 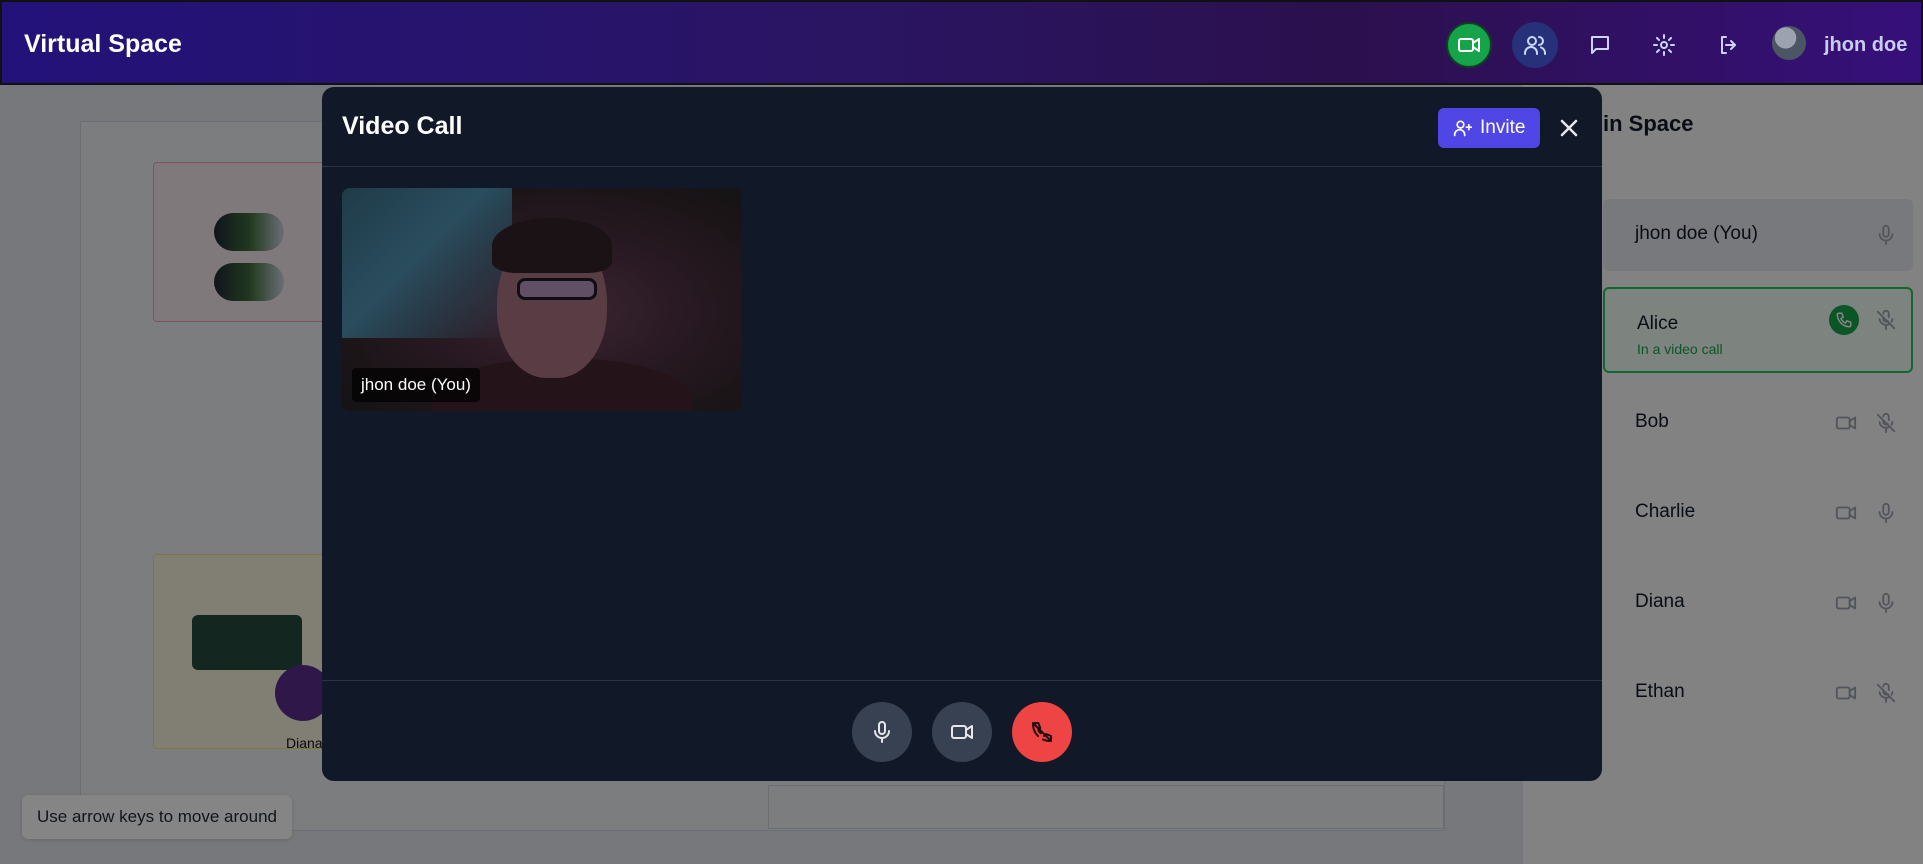 I want to click on user-avatar, so click(x=1789, y=43).